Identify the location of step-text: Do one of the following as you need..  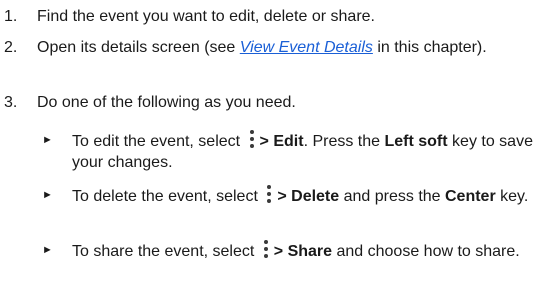
(166, 102).